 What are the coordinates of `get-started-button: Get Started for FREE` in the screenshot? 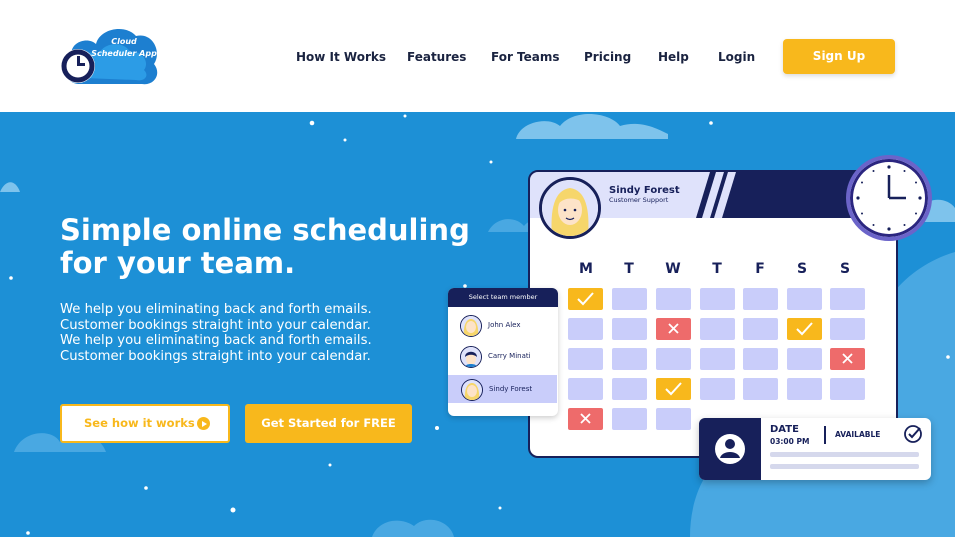 It's located at (328, 423).